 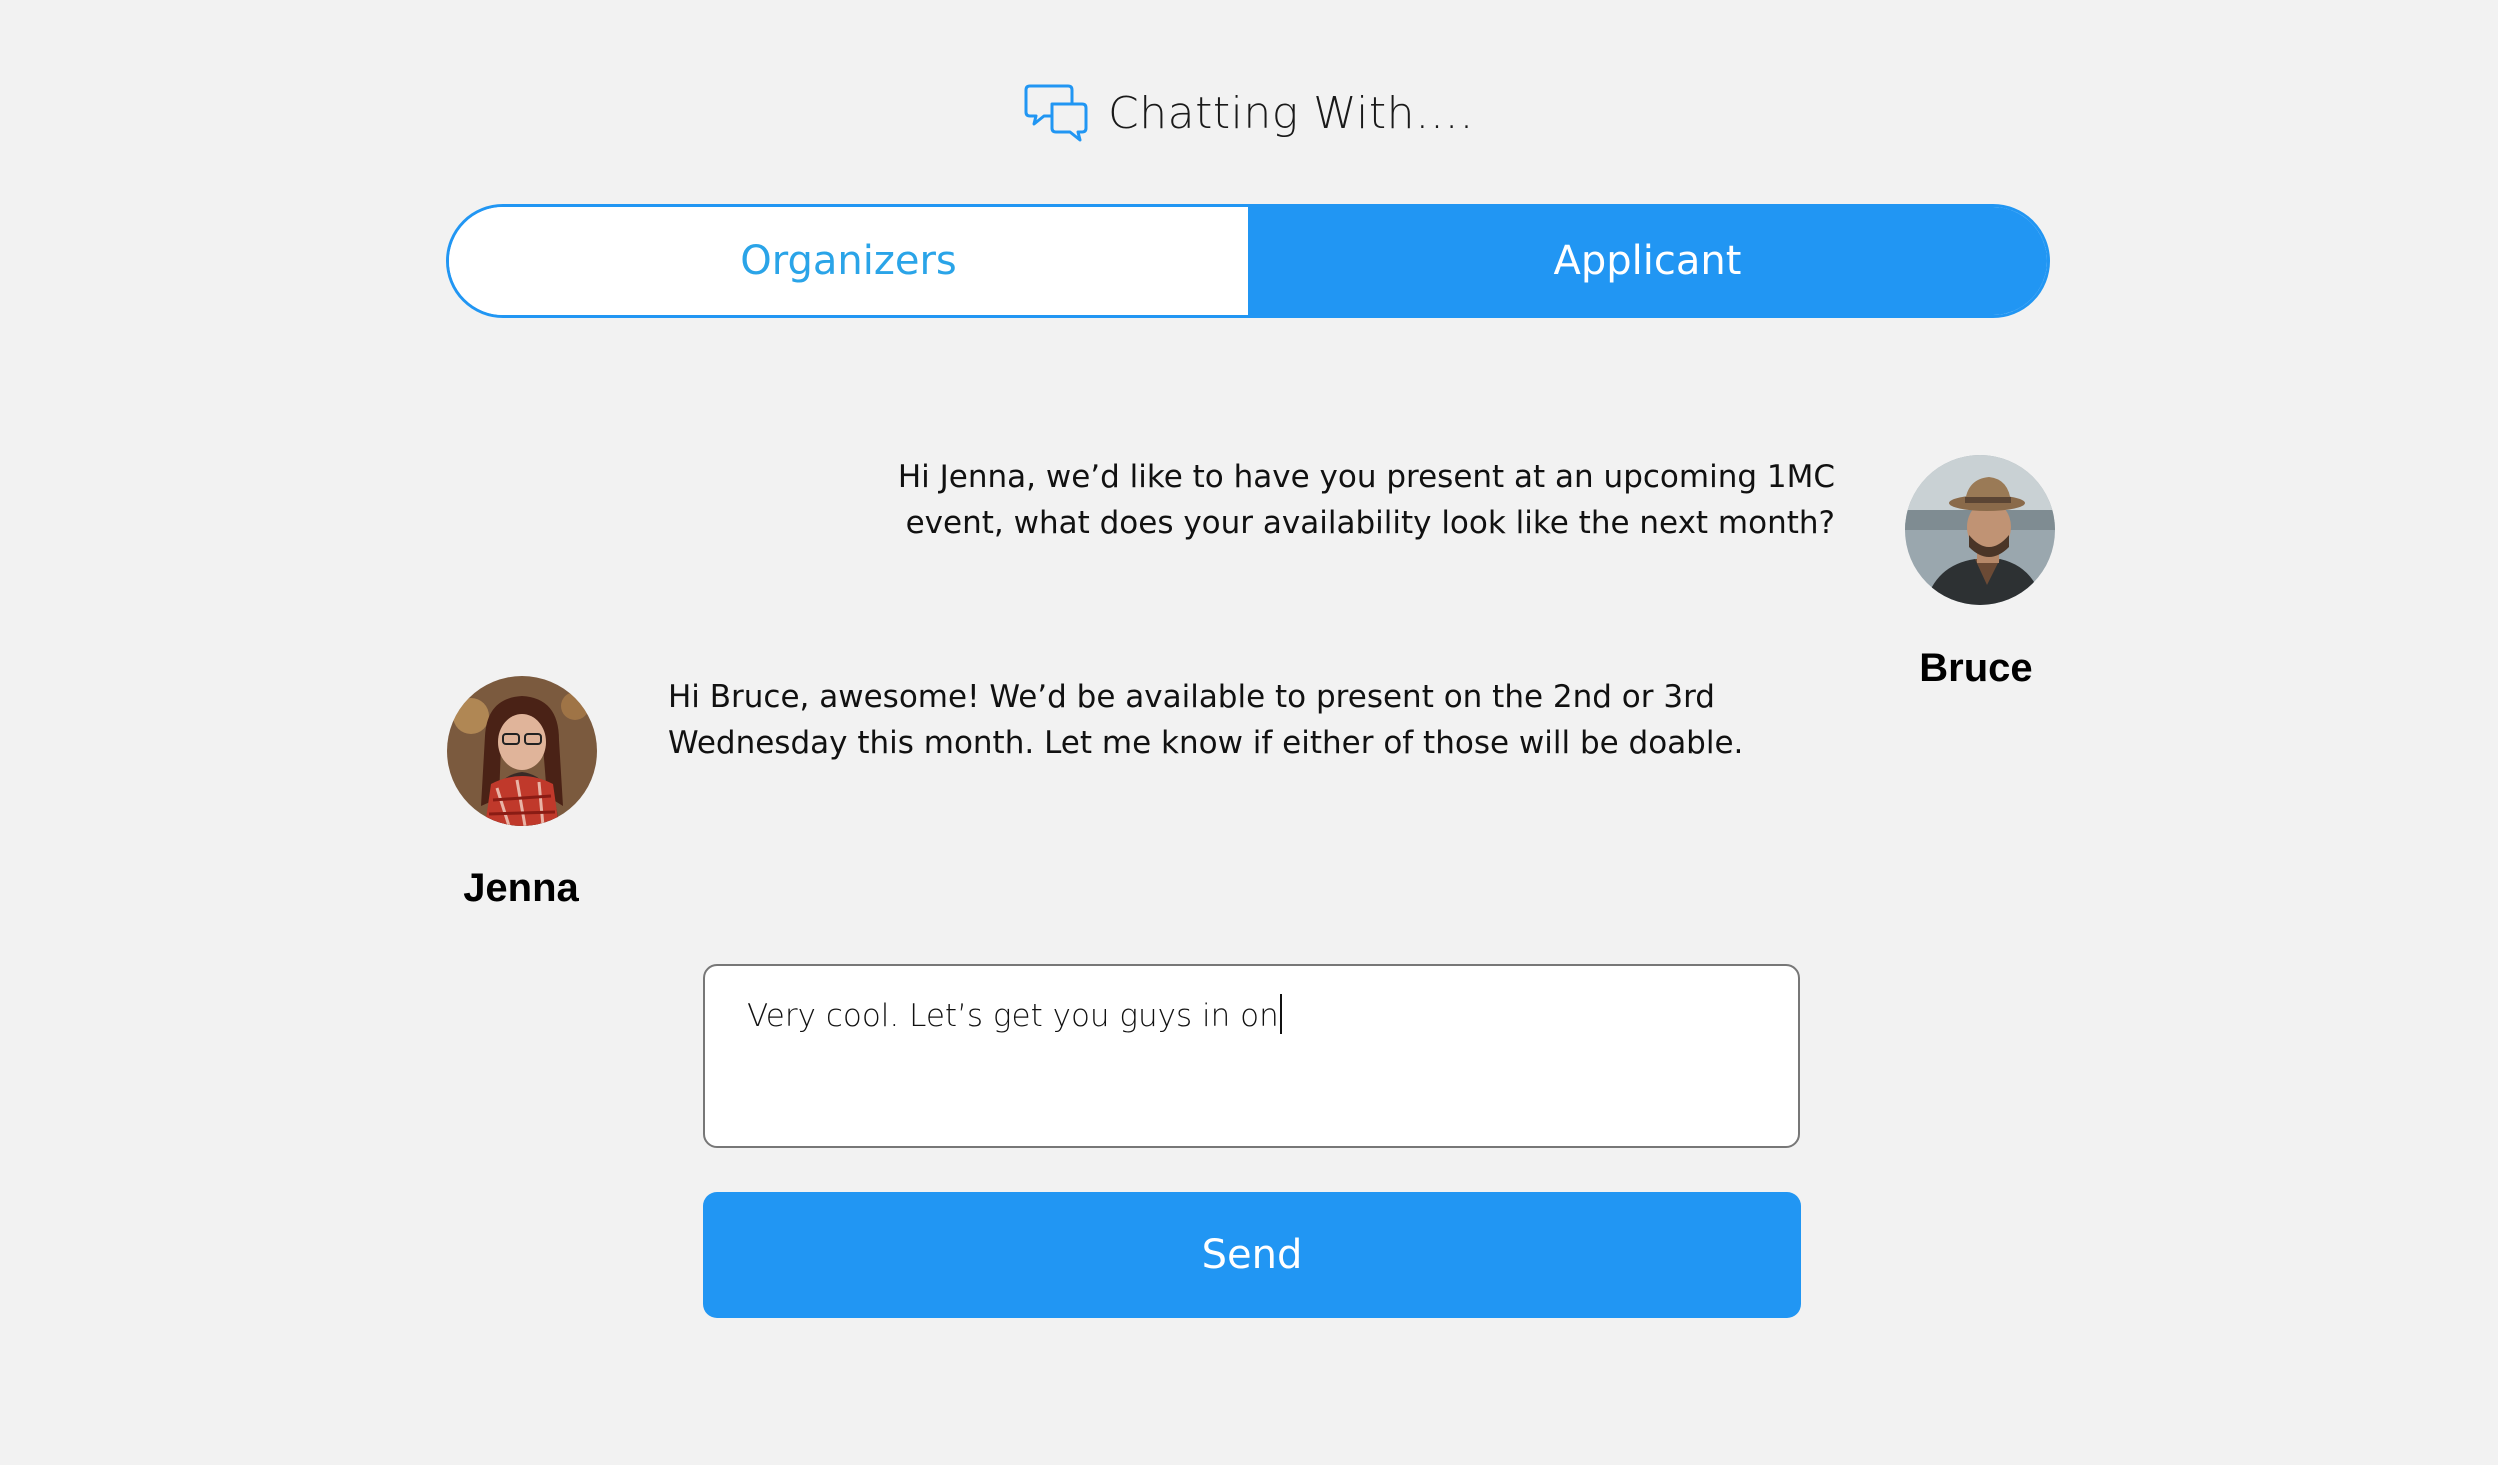 What do you see at coordinates (1647, 261) in the screenshot?
I see `tab-applicant: Applicant` at bounding box center [1647, 261].